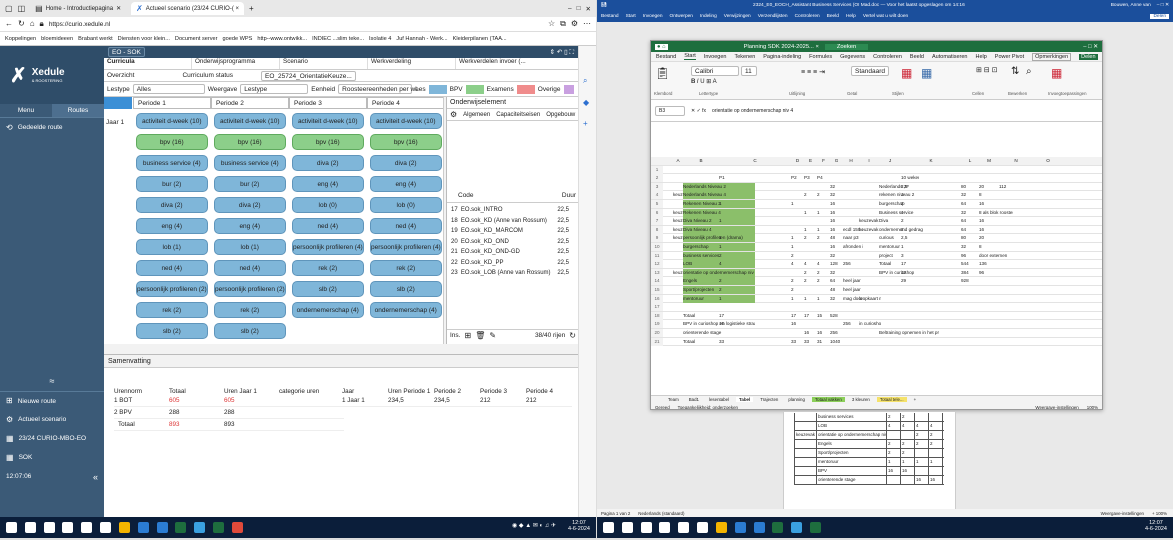 The width and height of the screenshot is (1173, 540). What do you see at coordinates (453, 114) in the screenshot?
I see `settings-icon: ⚙` at bounding box center [453, 114].